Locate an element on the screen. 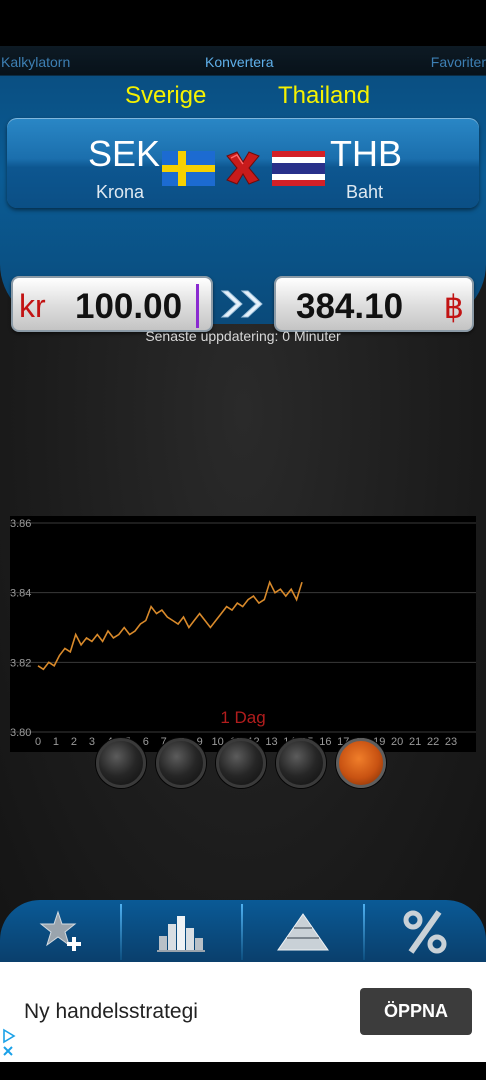 The width and height of the screenshot is (486, 1080). tab-favorites: Favoriter is located at coordinates (458, 62).